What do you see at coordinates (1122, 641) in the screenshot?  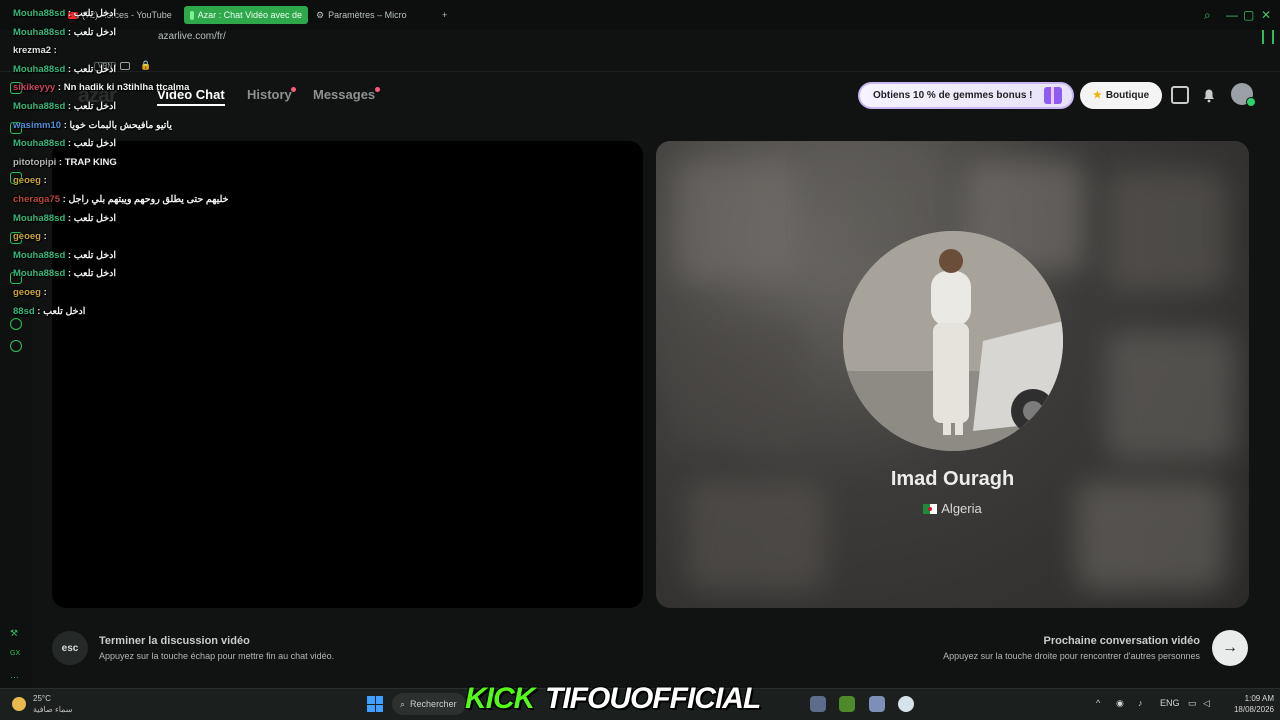 I see `next-chat-title: Prochaine conversation vidéo` at bounding box center [1122, 641].